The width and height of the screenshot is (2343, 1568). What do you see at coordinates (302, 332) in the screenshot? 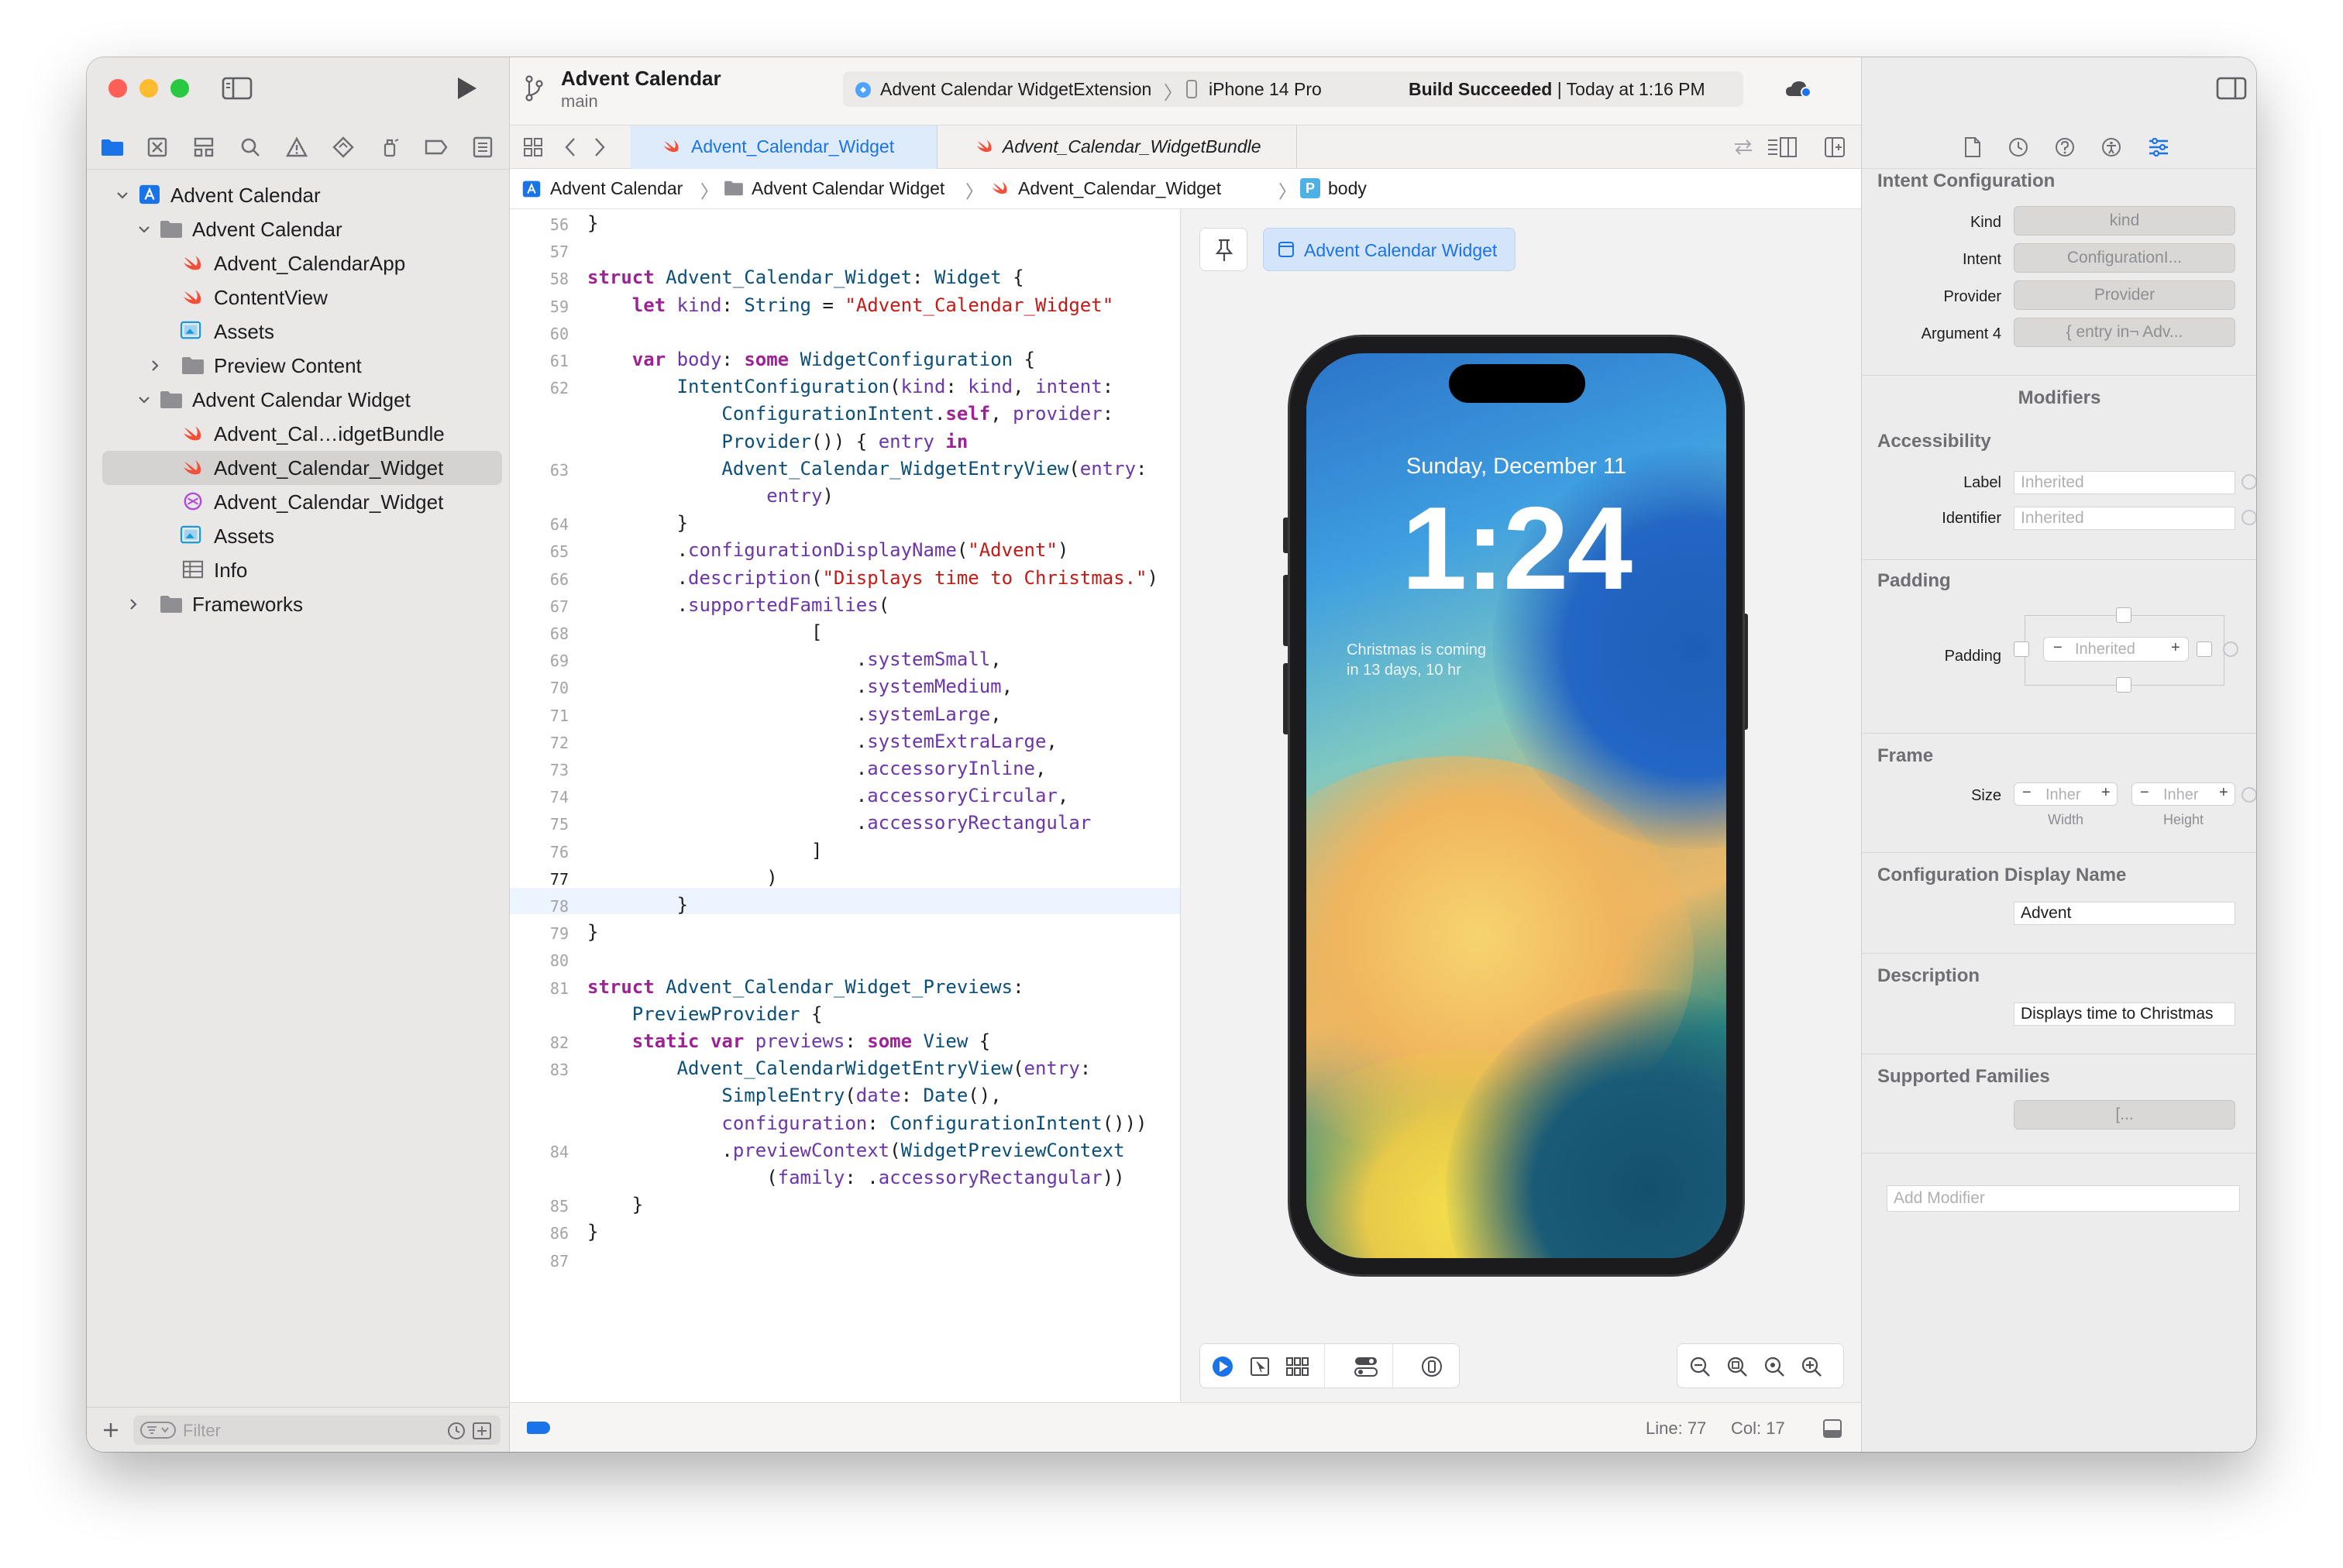
I see `tree-item-assets: Assets` at bounding box center [302, 332].